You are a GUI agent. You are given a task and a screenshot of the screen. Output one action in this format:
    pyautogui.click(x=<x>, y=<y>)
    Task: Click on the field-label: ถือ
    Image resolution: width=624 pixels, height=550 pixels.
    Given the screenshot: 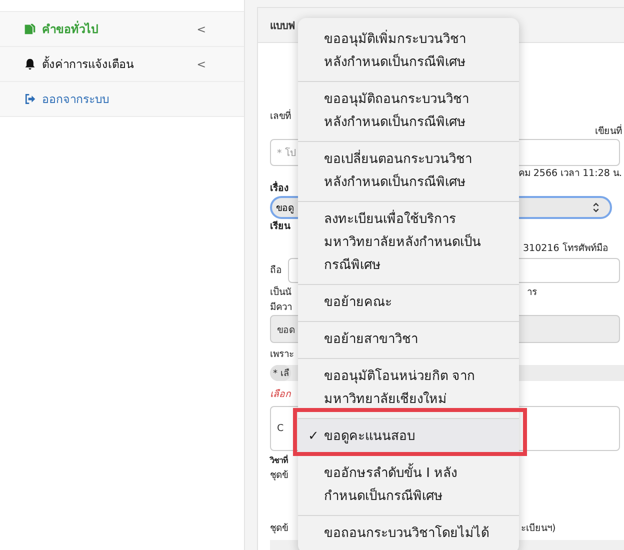 What is the action you would take?
    pyautogui.click(x=276, y=271)
    